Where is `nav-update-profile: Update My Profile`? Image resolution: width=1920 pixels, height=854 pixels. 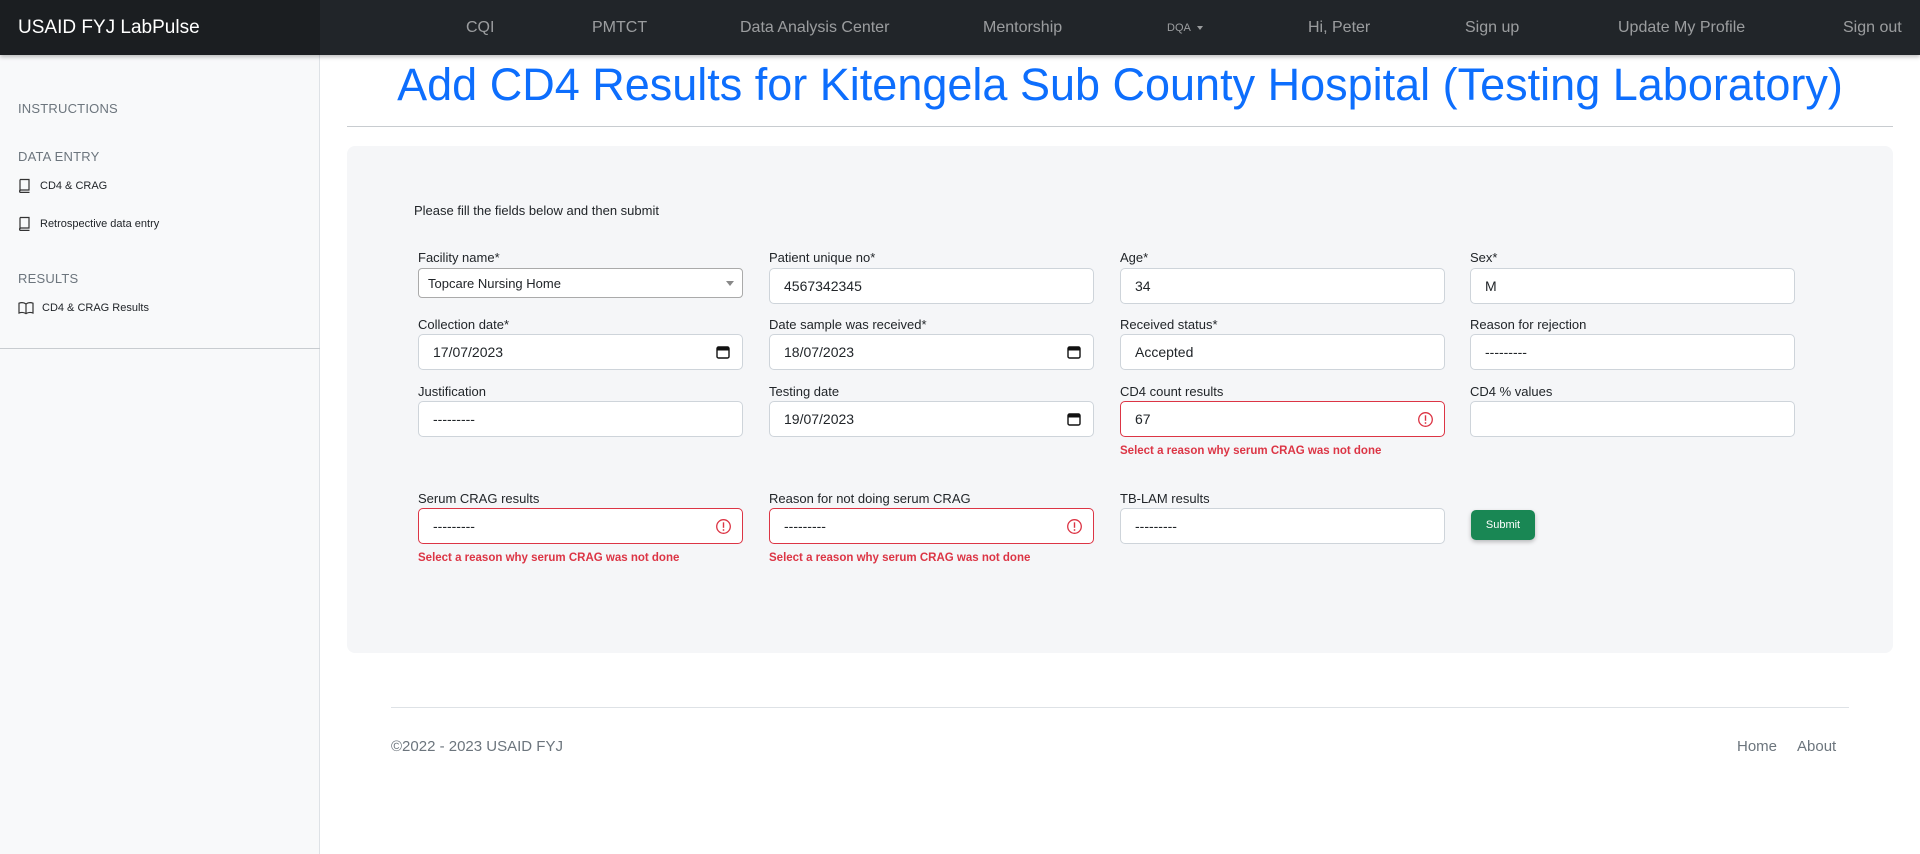 nav-update-profile: Update My Profile is located at coordinates (1681, 27).